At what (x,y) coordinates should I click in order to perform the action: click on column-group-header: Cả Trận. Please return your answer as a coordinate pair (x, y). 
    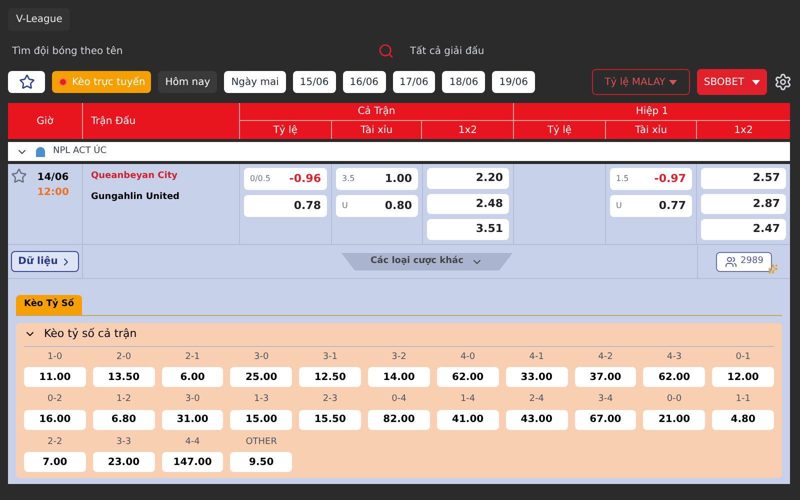
    Looking at the image, I should click on (376, 112).